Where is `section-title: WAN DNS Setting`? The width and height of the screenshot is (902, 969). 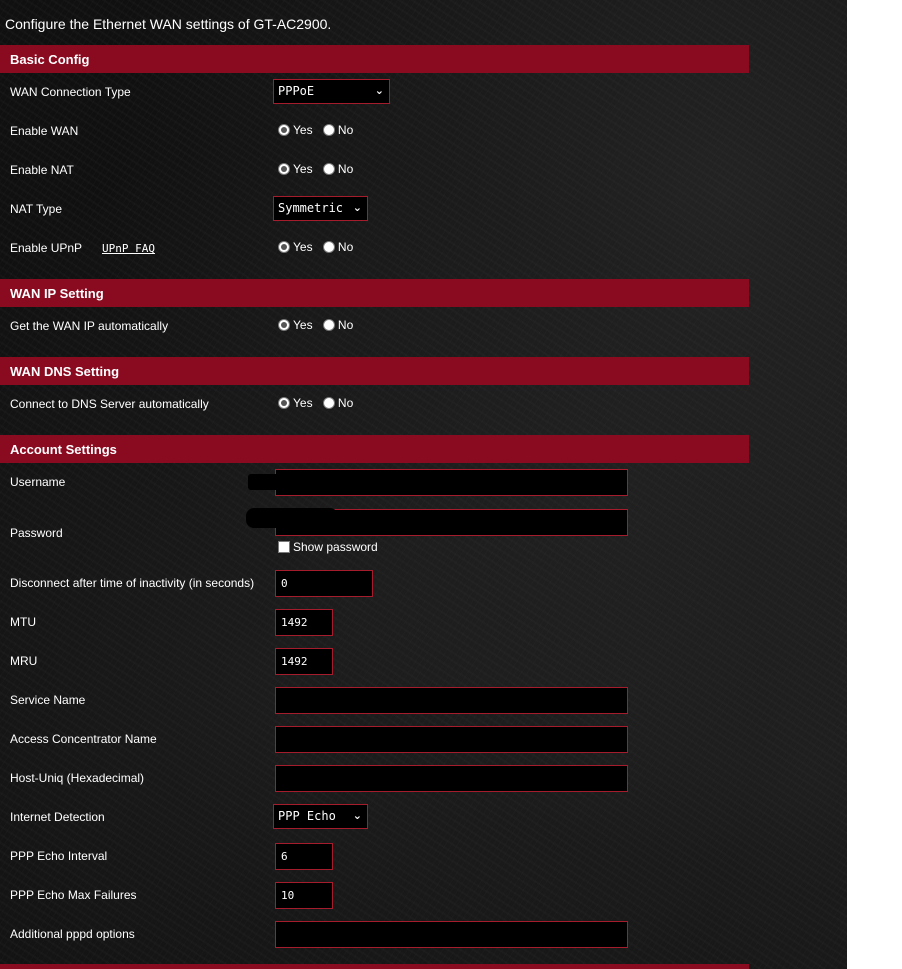
section-title: WAN DNS Setting is located at coordinates (65, 371).